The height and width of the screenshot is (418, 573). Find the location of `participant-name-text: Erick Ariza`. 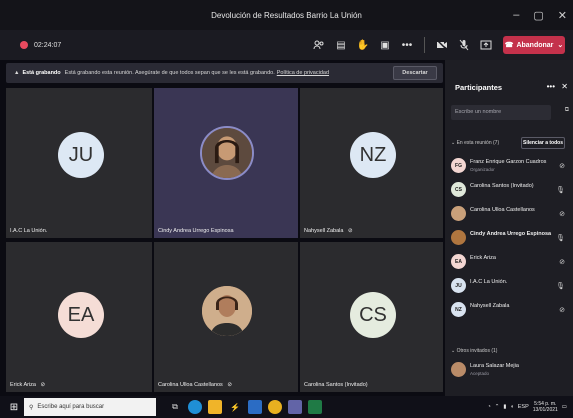

participant-name-text: Erick Ariza is located at coordinates (23, 385).